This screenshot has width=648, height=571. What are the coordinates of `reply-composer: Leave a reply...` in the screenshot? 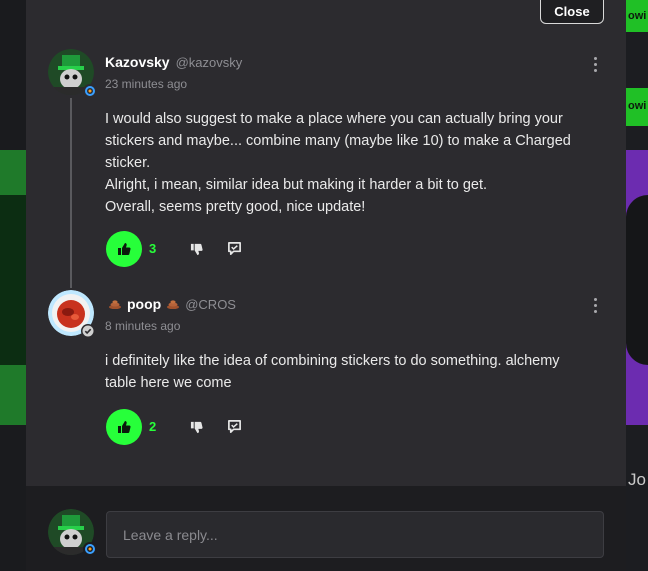 It's located at (326, 528).